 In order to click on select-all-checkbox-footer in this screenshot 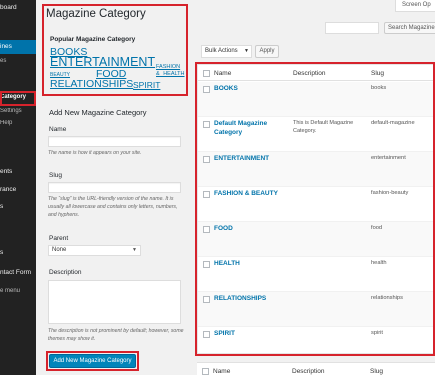, I will do `click(205, 371)`.